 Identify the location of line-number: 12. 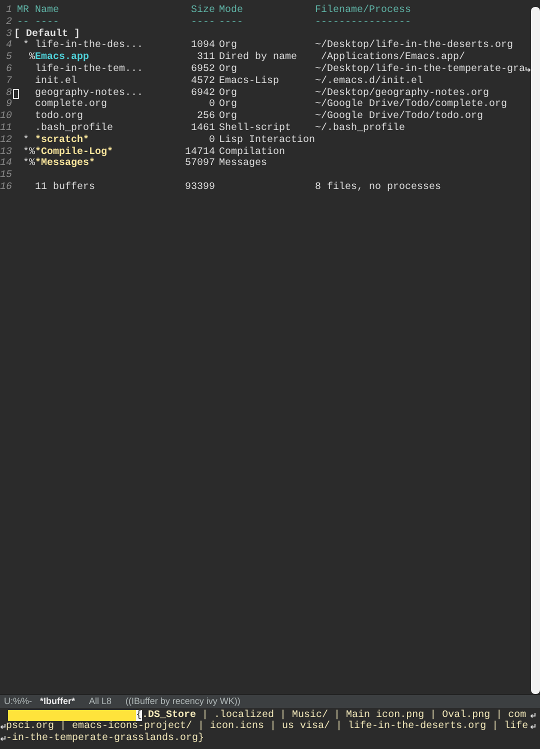
(6, 140).